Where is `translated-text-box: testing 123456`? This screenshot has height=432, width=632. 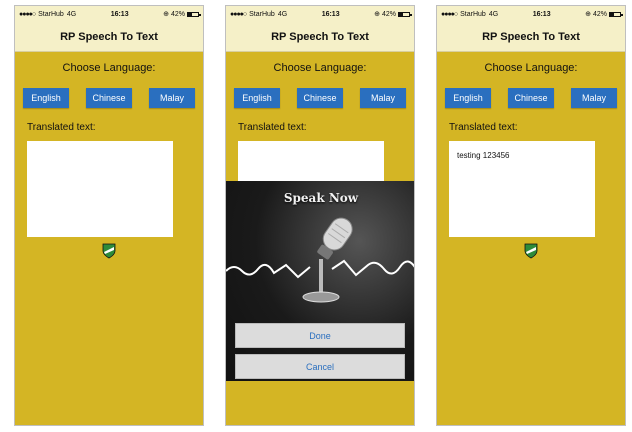 translated-text-box: testing 123456 is located at coordinates (522, 189).